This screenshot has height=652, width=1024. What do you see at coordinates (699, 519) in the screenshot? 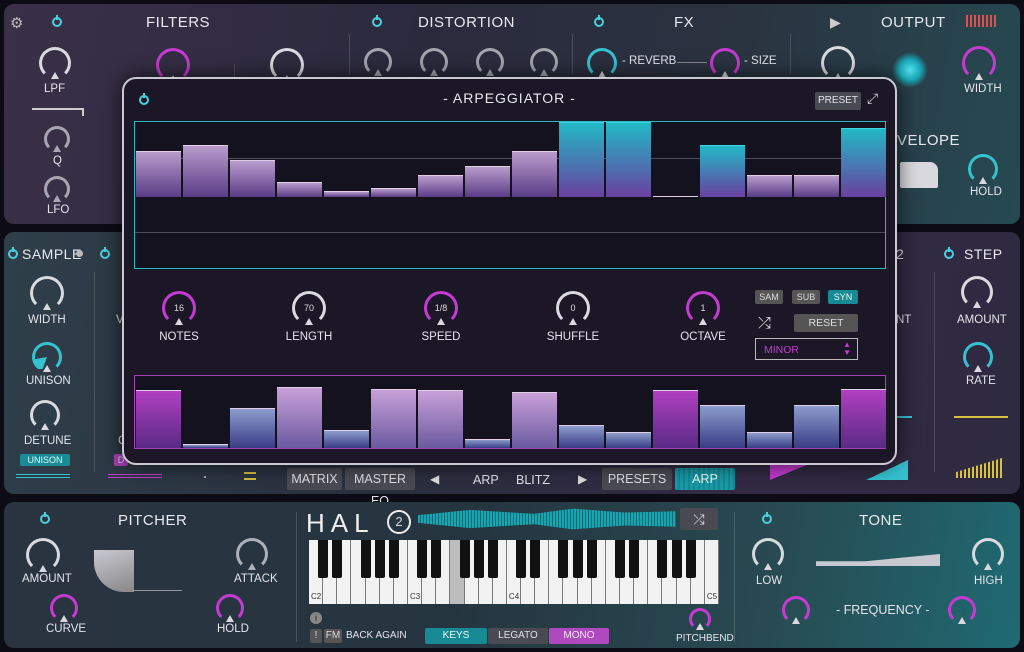
I see `shuffle-wave-button: ⤮` at bounding box center [699, 519].